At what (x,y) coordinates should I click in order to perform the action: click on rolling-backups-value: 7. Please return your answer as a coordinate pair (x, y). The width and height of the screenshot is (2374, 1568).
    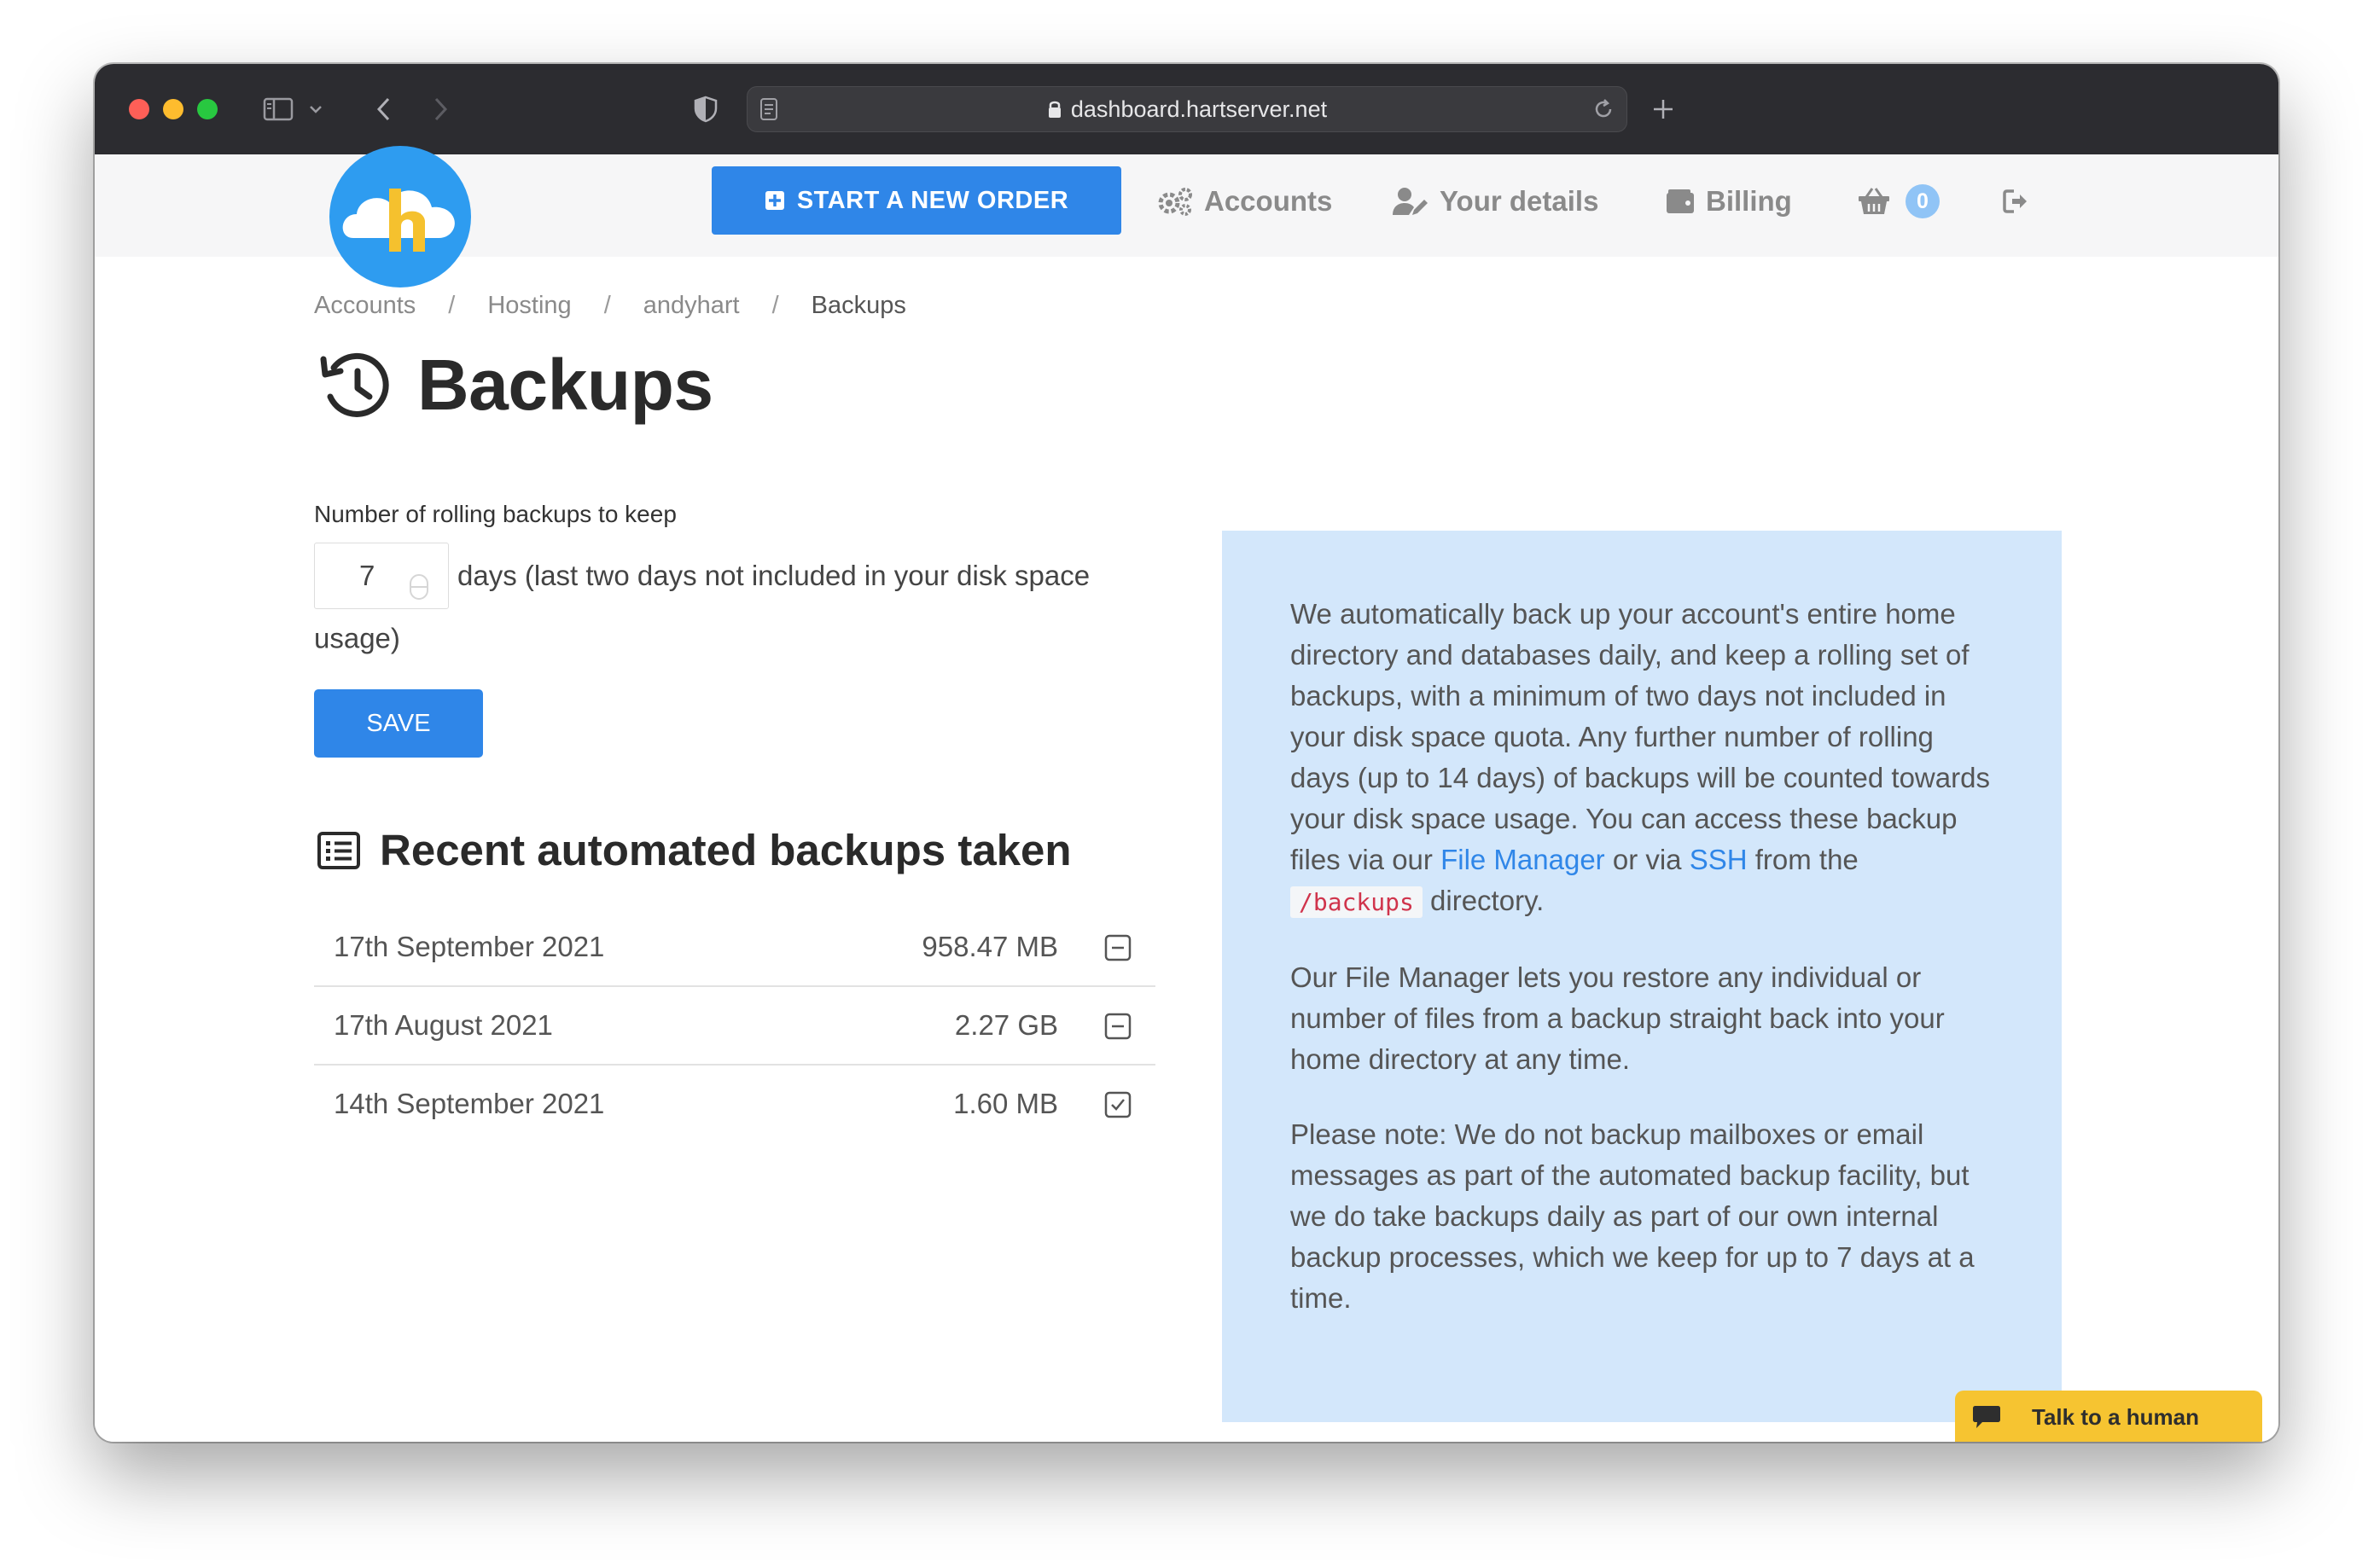
    Looking at the image, I should click on (367, 575).